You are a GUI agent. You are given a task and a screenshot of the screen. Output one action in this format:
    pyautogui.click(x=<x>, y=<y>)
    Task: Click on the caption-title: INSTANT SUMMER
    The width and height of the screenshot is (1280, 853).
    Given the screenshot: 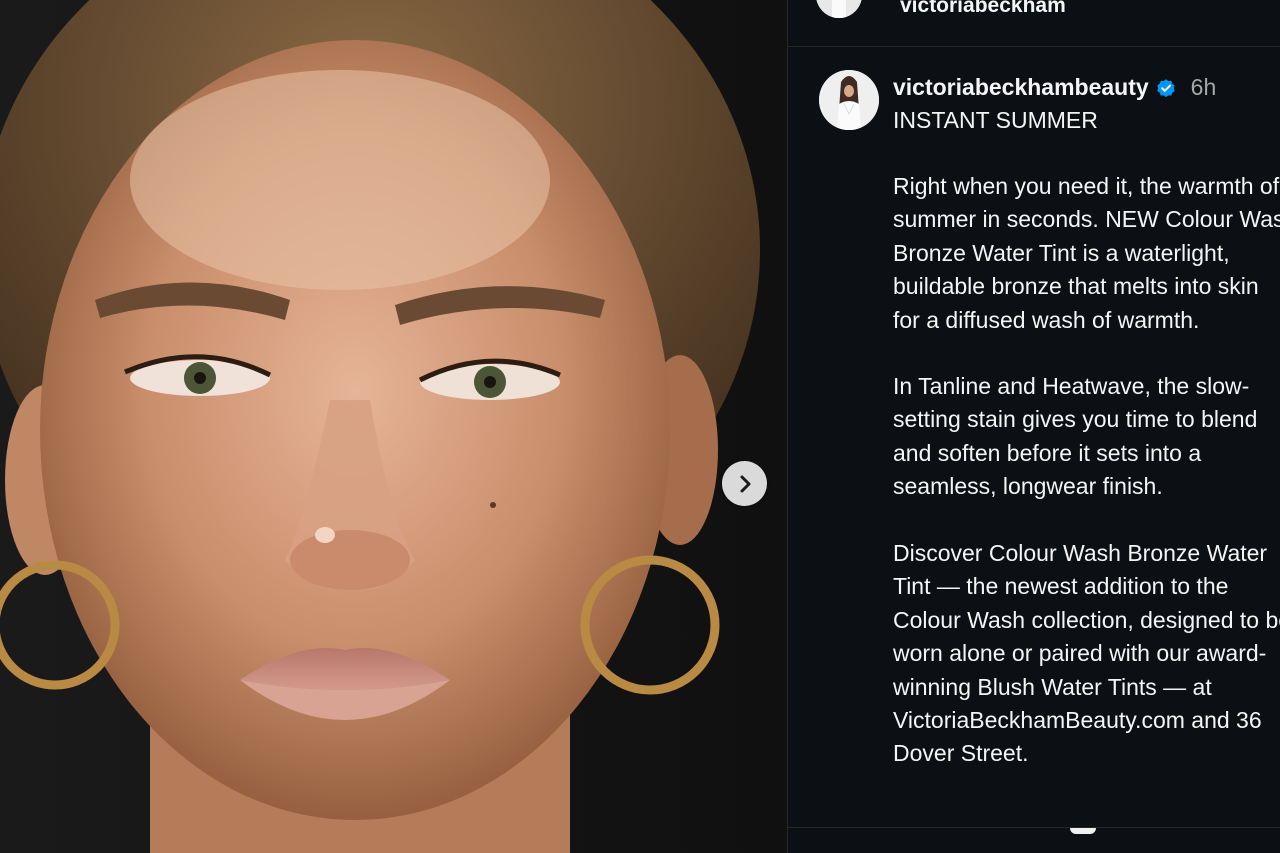 What is the action you would take?
    pyautogui.click(x=995, y=120)
    